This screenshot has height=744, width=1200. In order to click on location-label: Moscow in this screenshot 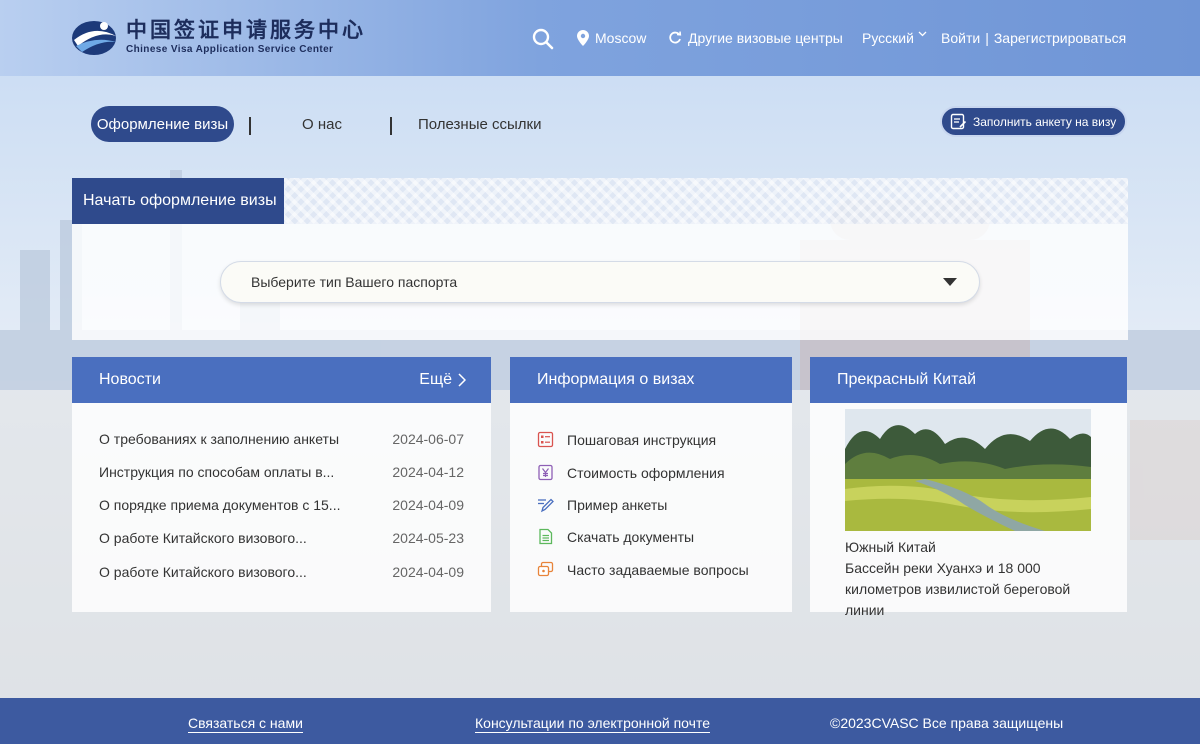, I will do `click(621, 38)`.